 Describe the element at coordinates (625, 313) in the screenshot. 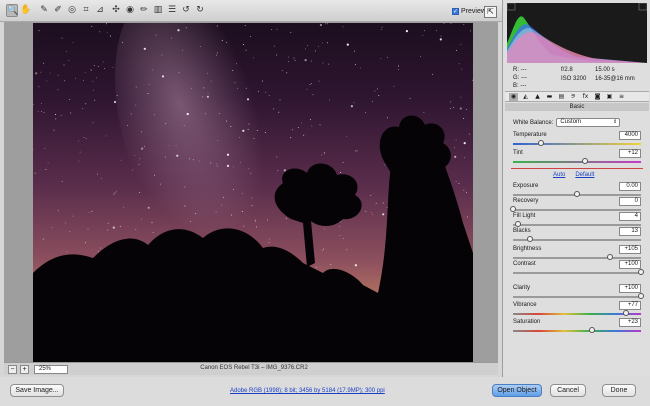

I see `vibrance-handle` at that location.